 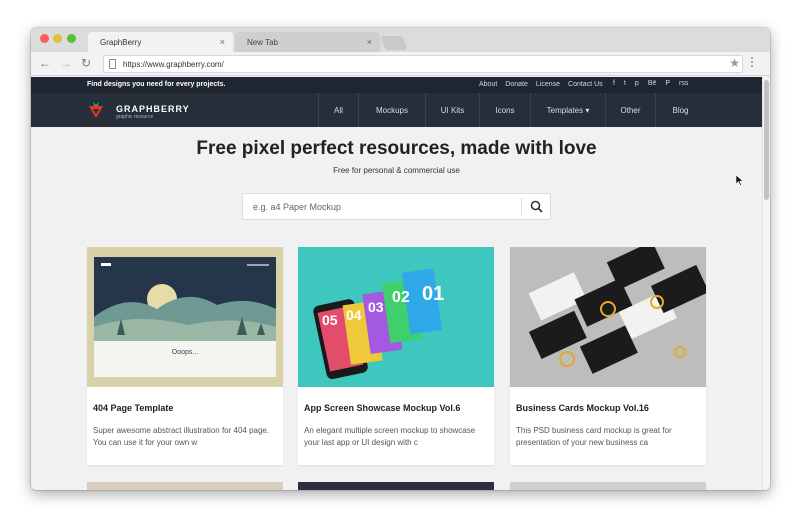 I want to click on top-links: About Donate License Contact Us, so click(x=541, y=84).